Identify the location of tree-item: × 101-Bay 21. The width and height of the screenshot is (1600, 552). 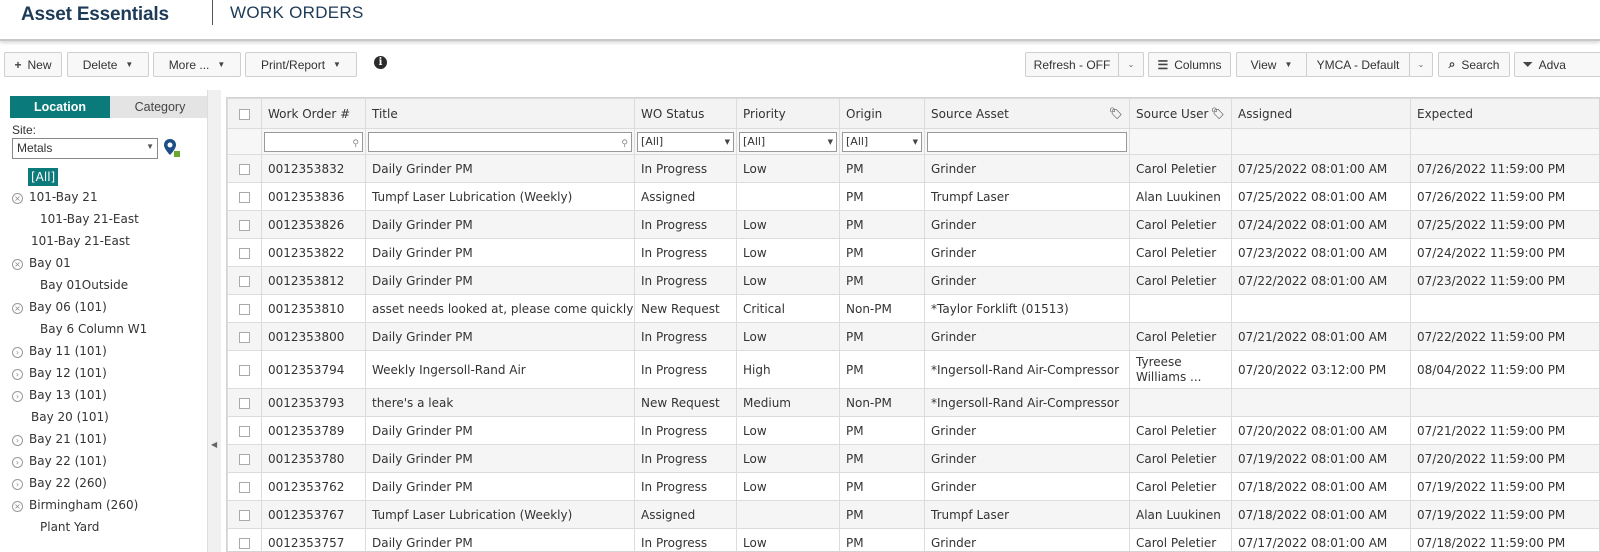
(55, 197).